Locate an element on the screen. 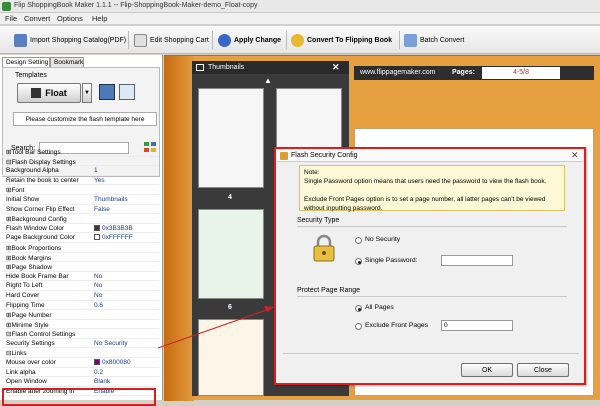  apply-change-button: Apply Change is located at coordinates (249, 40).